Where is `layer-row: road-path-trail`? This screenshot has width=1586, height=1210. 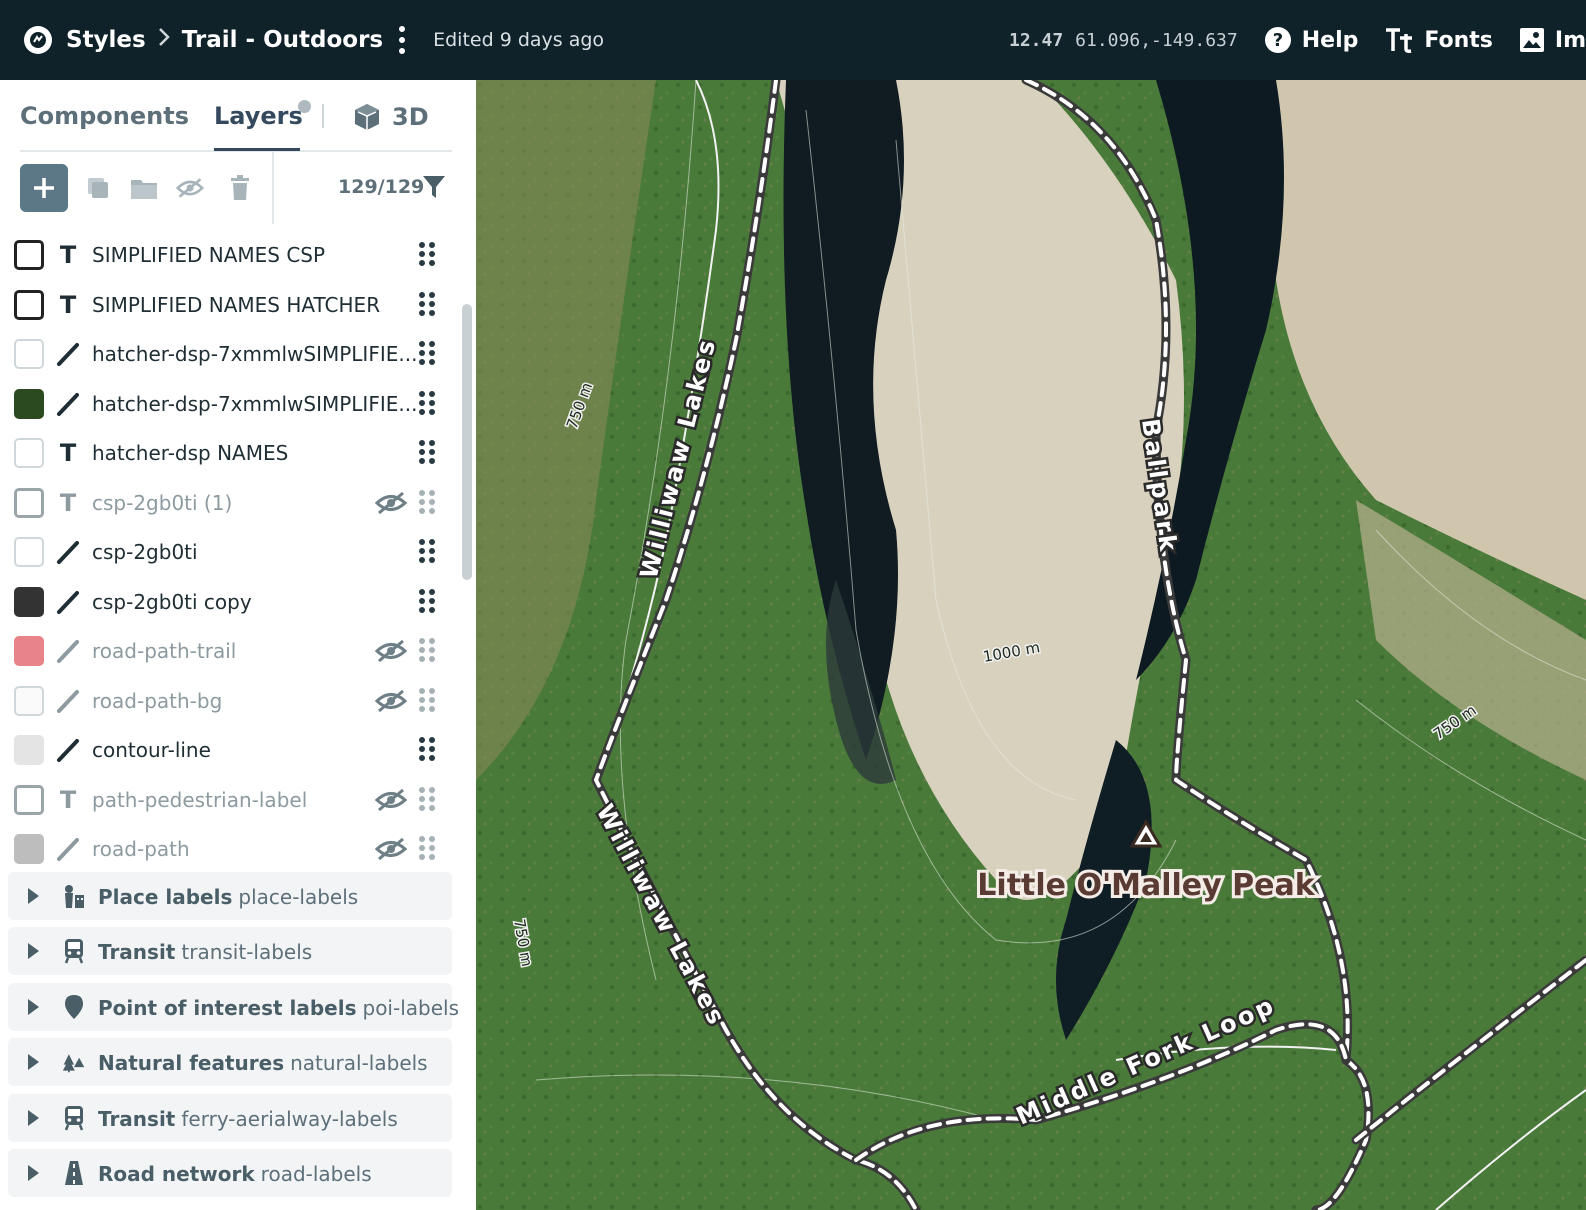
layer-row: road-path-trail is located at coordinates (230, 651).